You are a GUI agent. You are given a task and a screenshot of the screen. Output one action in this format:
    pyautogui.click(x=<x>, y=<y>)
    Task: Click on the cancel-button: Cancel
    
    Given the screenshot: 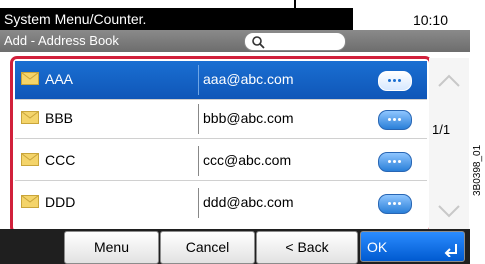 What is the action you would take?
    pyautogui.click(x=207, y=247)
    